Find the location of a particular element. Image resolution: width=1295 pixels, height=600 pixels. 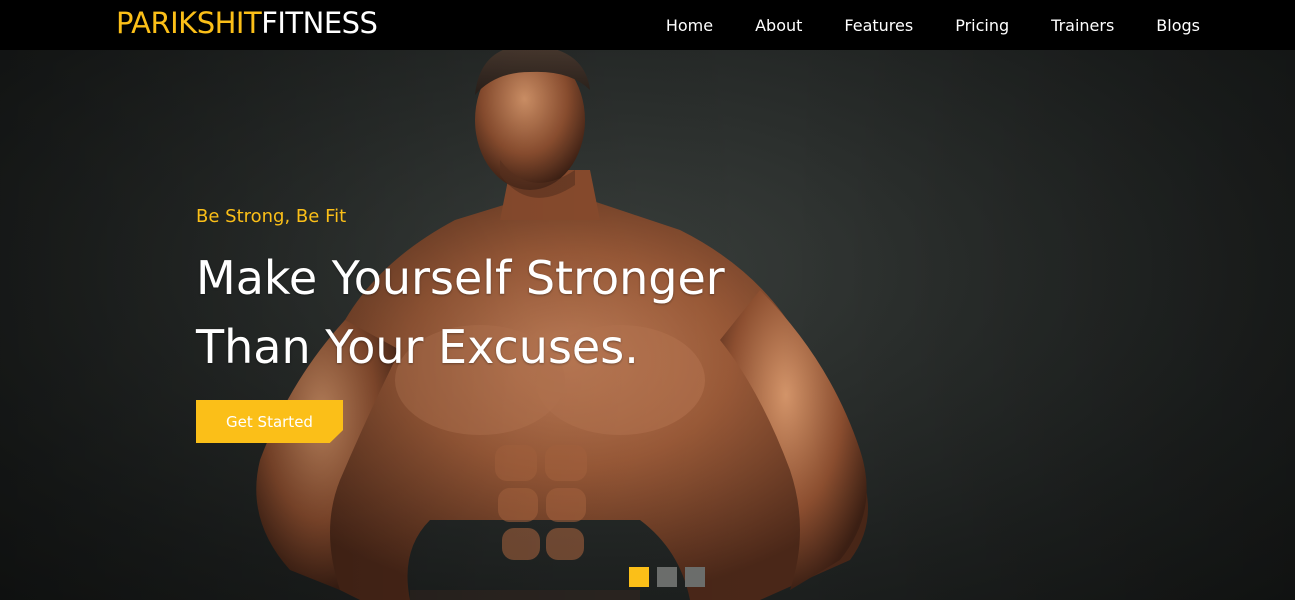

nav-blogs-link: Blogs is located at coordinates (1178, 25).